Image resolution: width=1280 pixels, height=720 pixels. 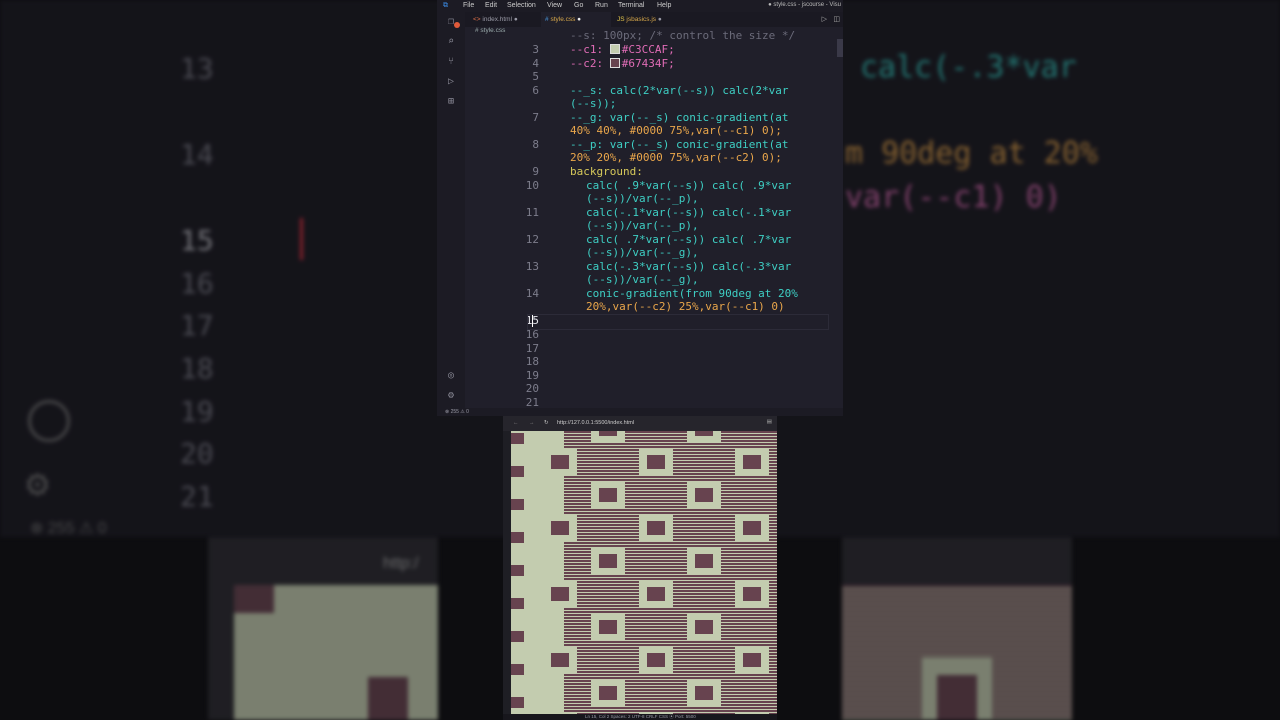 I want to click on code-line: --_g: var(--_s) conic-gradient(at, so click(x=679, y=117).